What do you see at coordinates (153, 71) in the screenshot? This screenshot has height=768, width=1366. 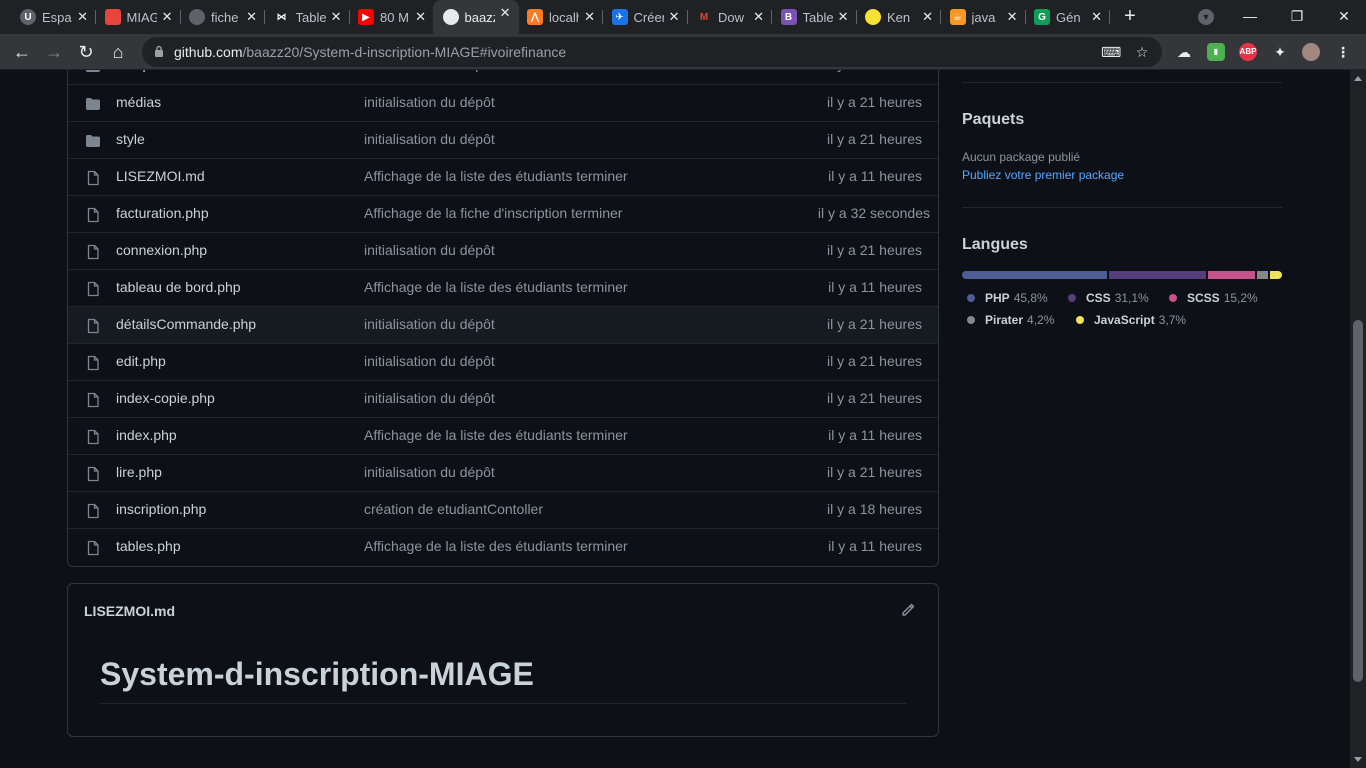 I see `file-name-link: comprendre` at bounding box center [153, 71].